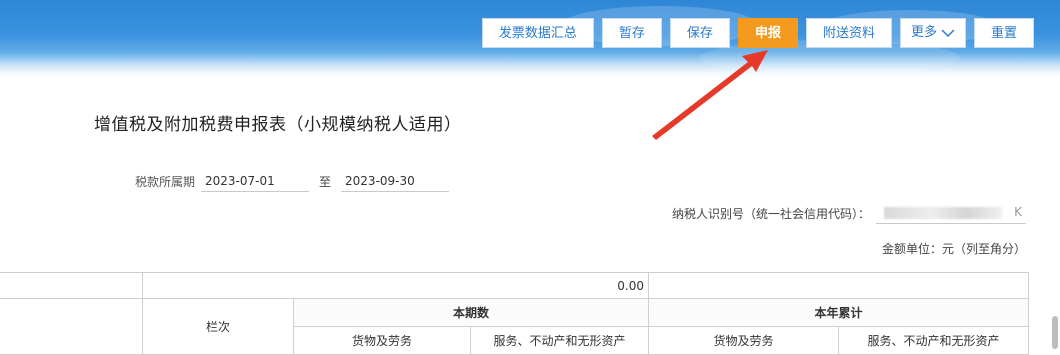  Describe the element at coordinates (255, 181) in the screenshot. I see `period-from-input: 2023-07-01` at that location.